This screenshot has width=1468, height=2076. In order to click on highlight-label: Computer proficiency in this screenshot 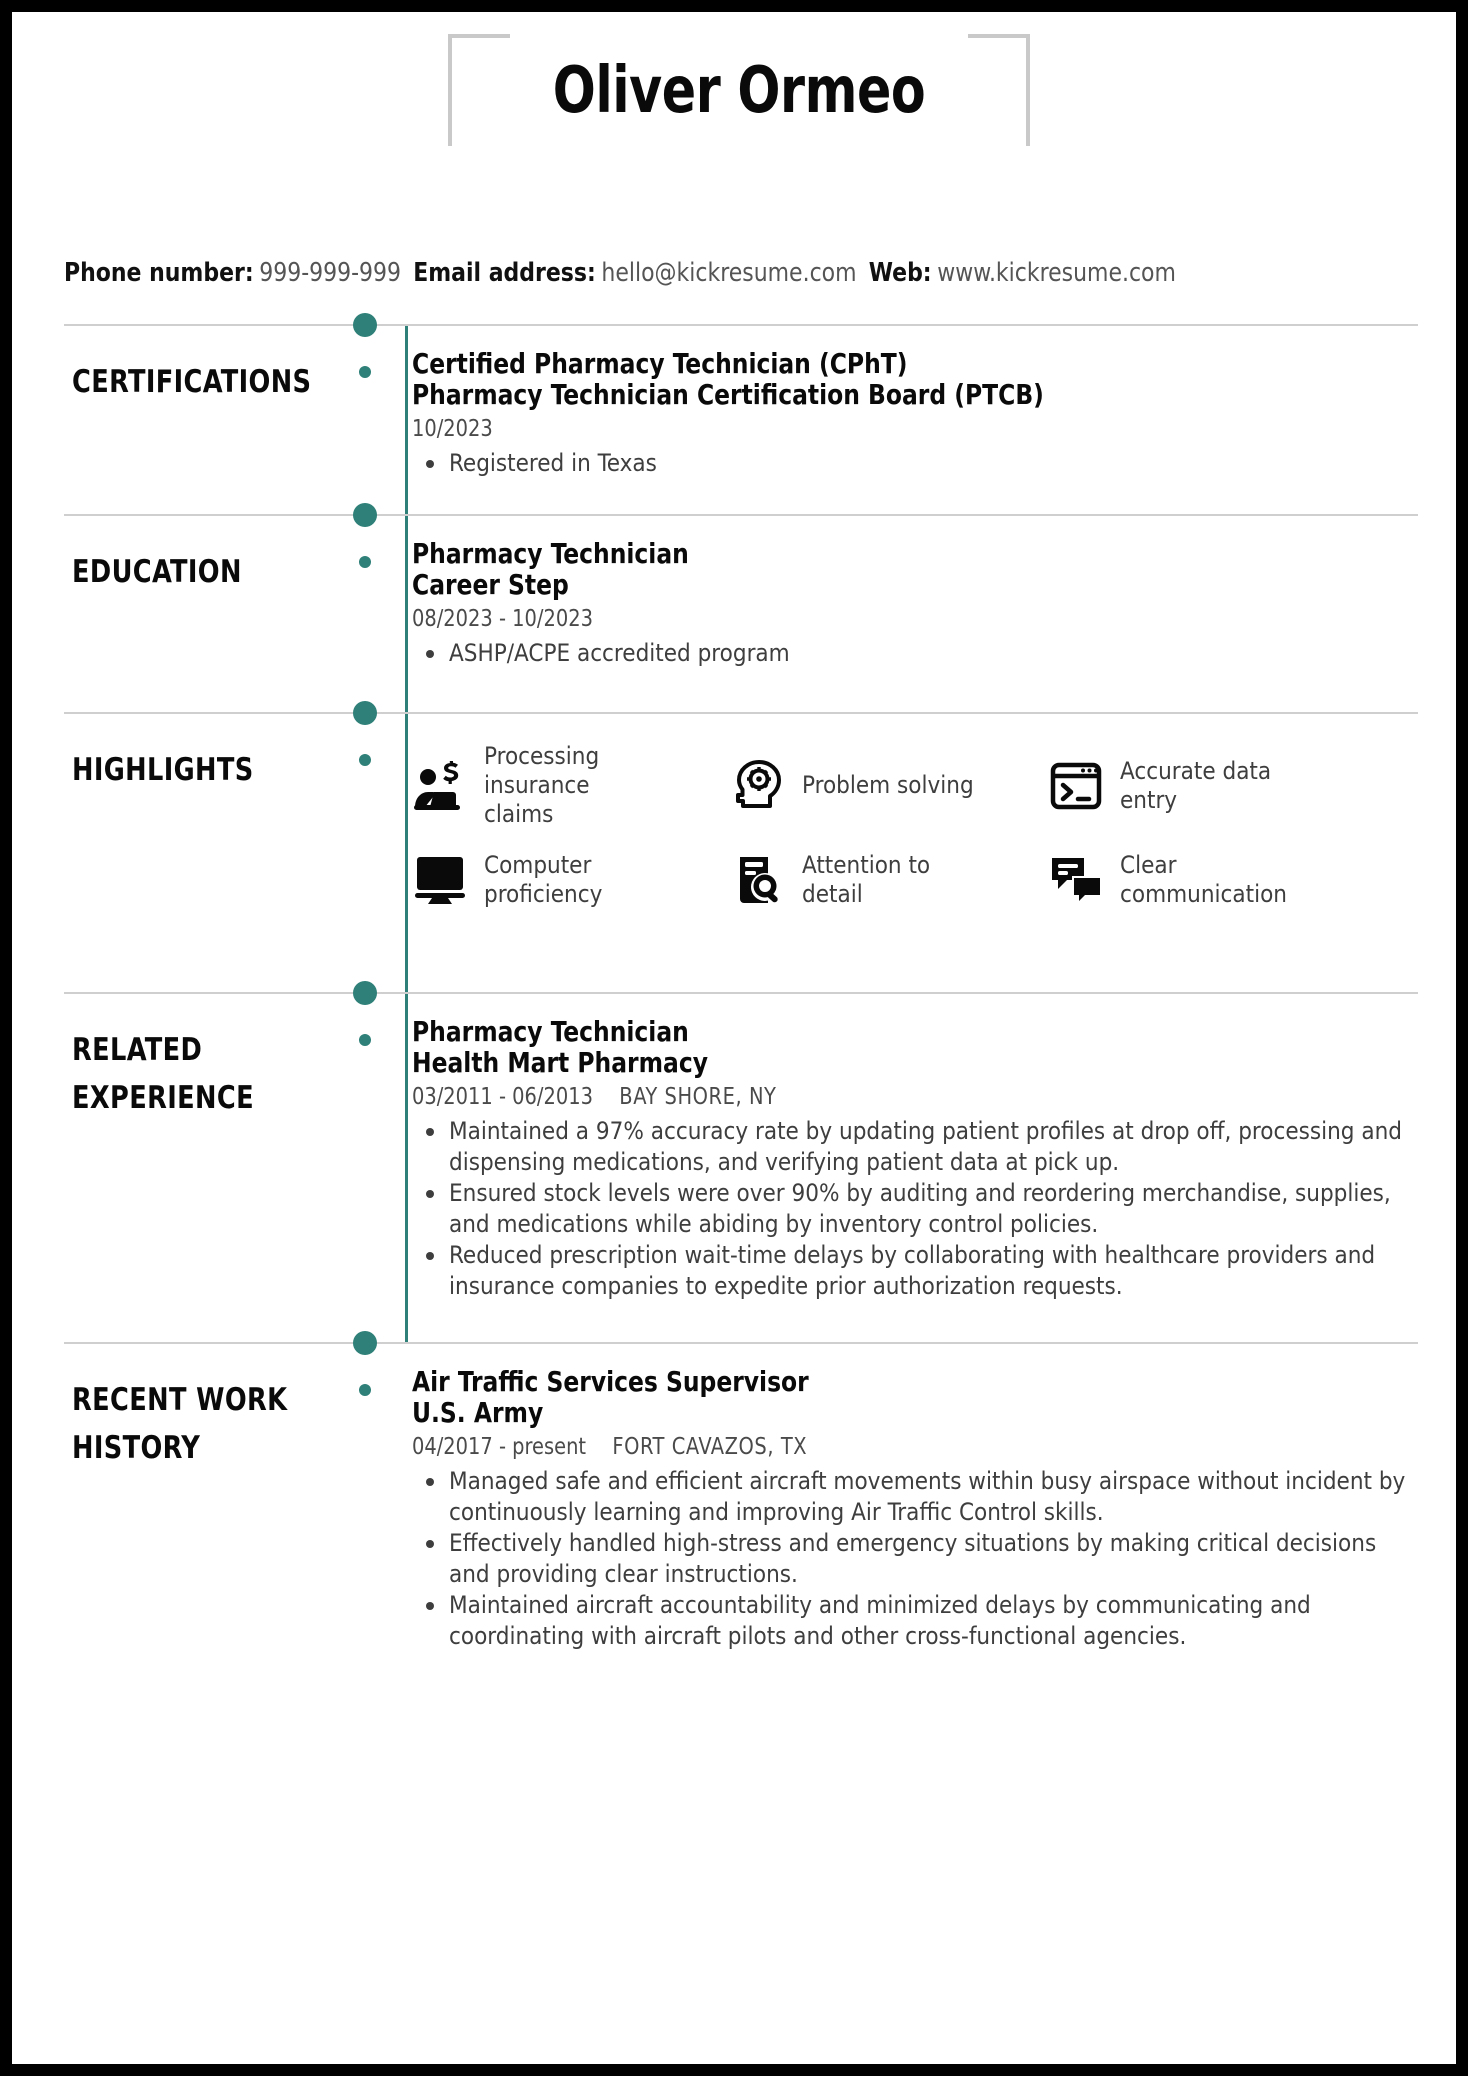, I will do `click(543, 879)`.